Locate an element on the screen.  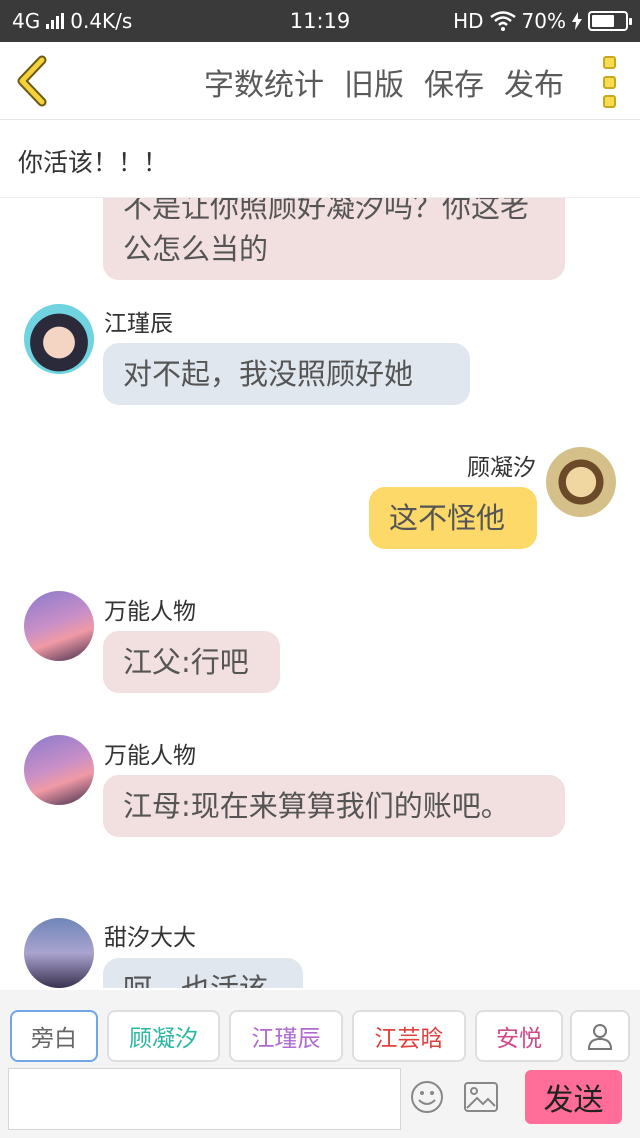
input-row: 发送 is located at coordinates (320, 1102).